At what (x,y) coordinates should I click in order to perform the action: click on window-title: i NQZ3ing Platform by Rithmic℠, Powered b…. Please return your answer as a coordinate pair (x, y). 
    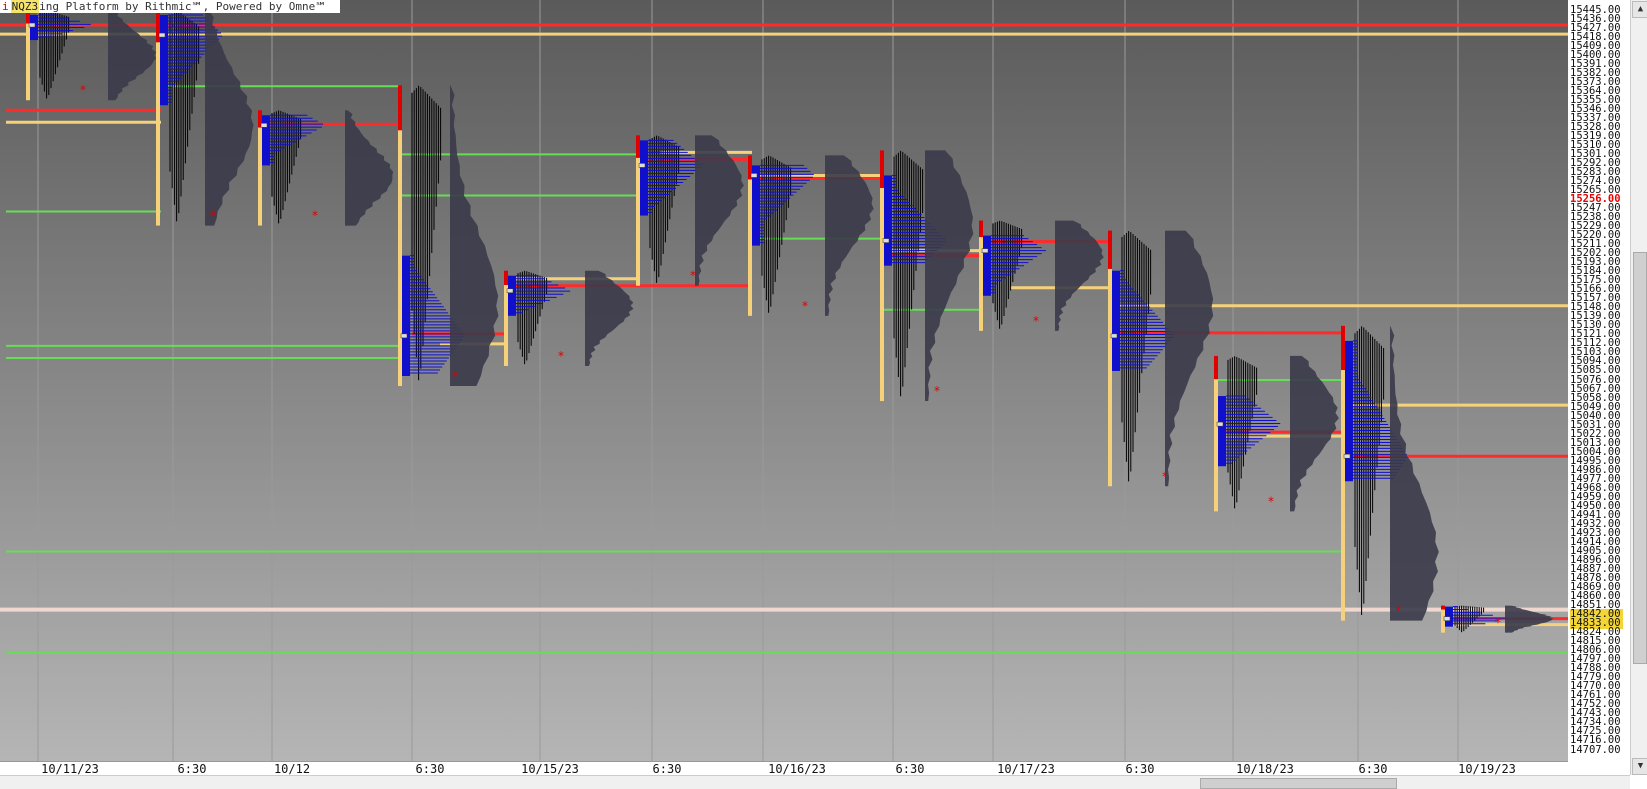
    Looking at the image, I should click on (170, 6).